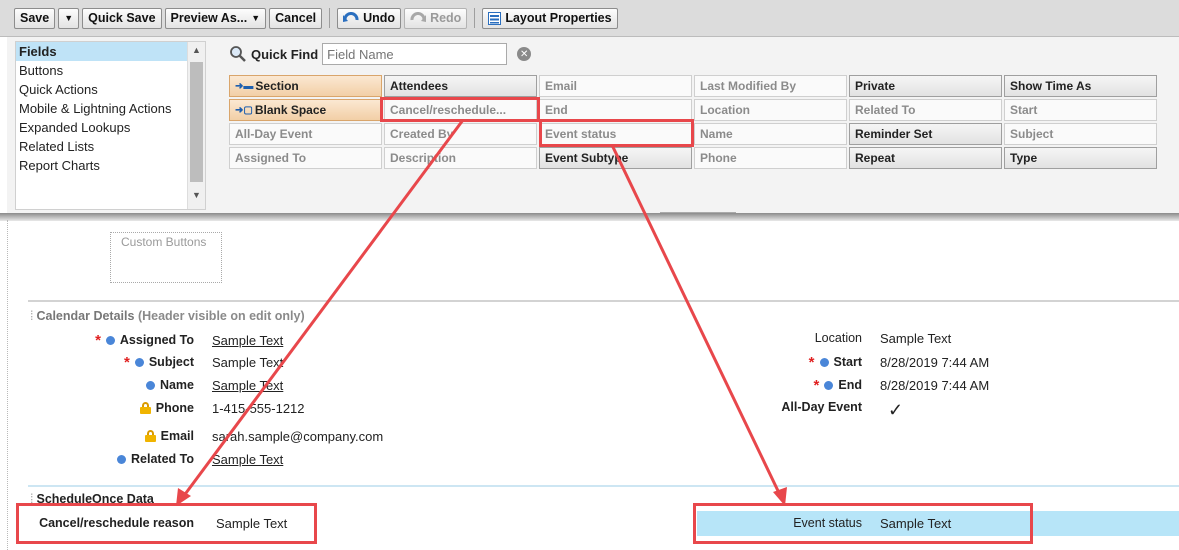  I want to click on category-scrollbar: ▲ ▼, so click(196, 125).